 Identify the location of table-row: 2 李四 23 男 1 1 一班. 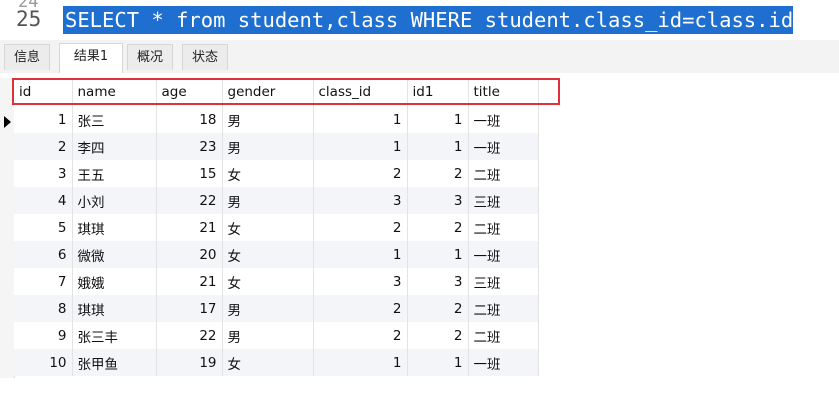
(276, 146).